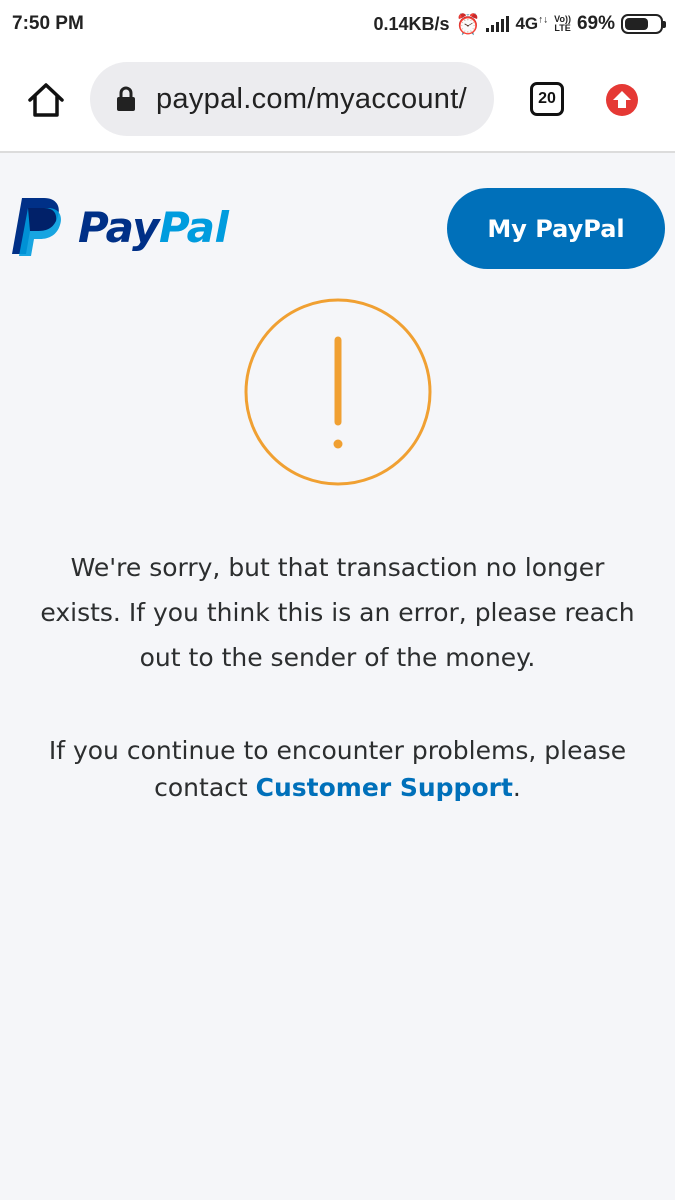 The height and width of the screenshot is (1200, 675). What do you see at coordinates (468, 24) in the screenshot?
I see `alarm-icon: ⏰` at bounding box center [468, 24].